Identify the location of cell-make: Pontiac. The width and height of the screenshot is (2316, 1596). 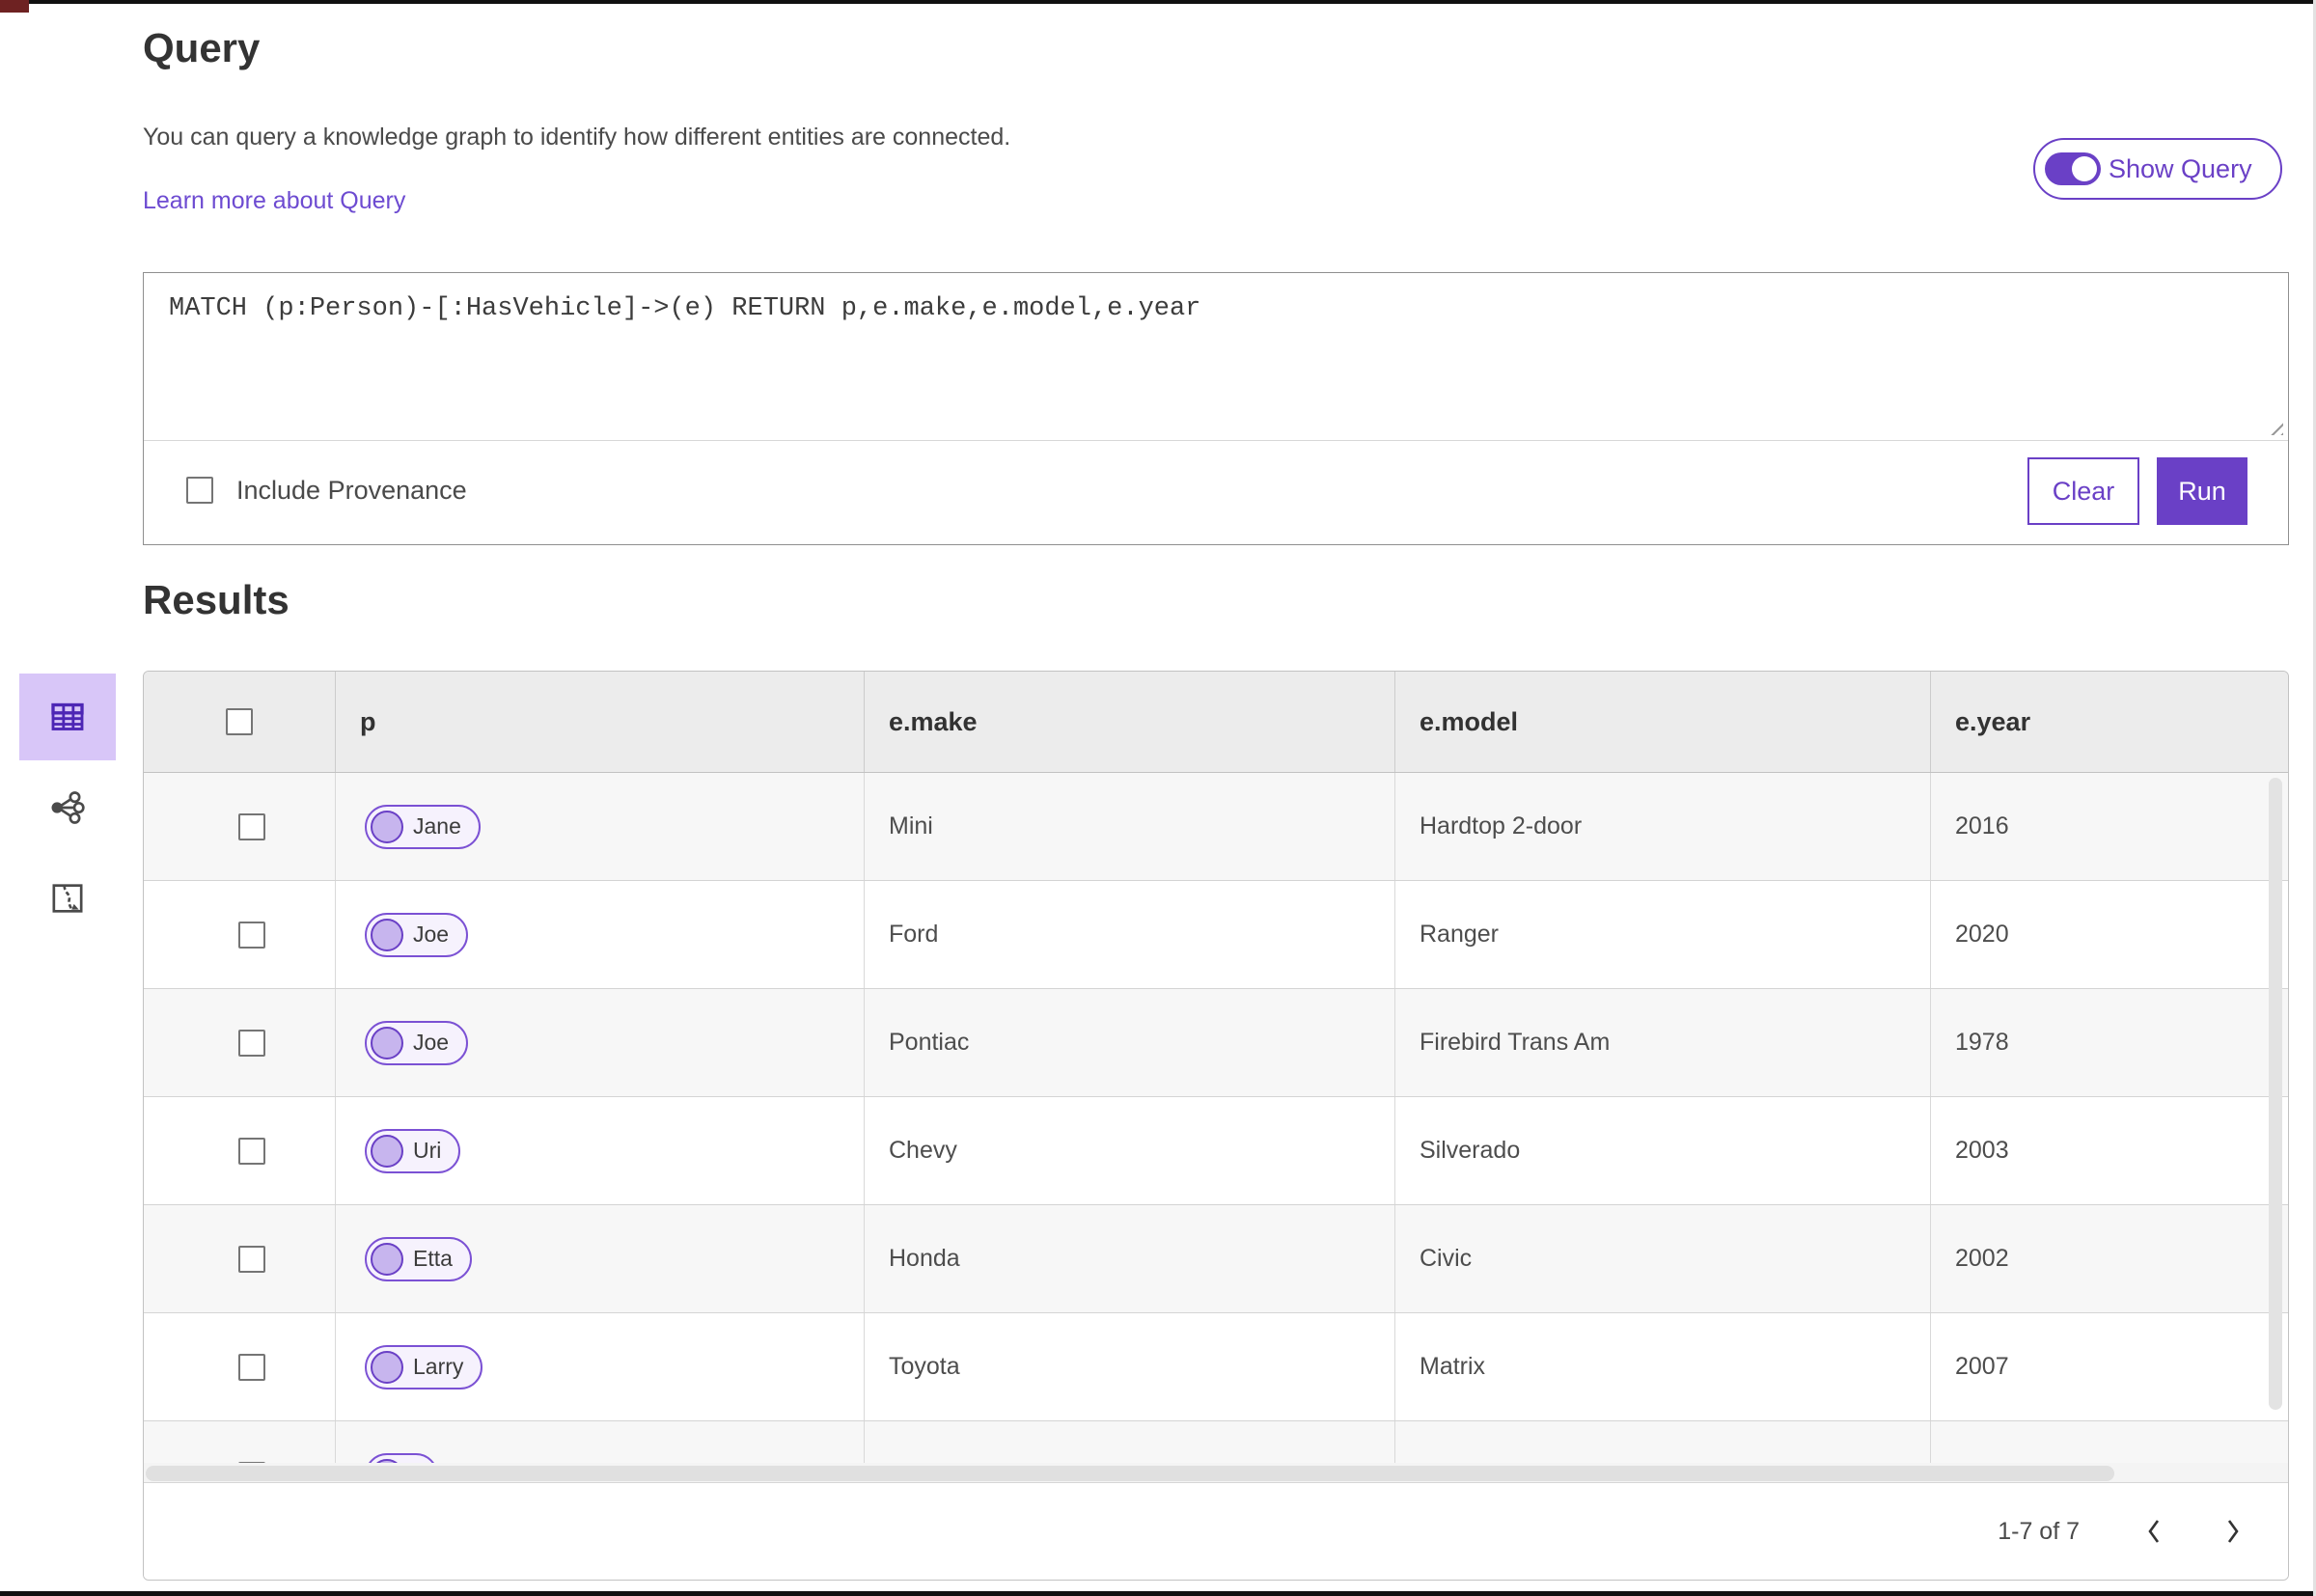
(1130, 1042).